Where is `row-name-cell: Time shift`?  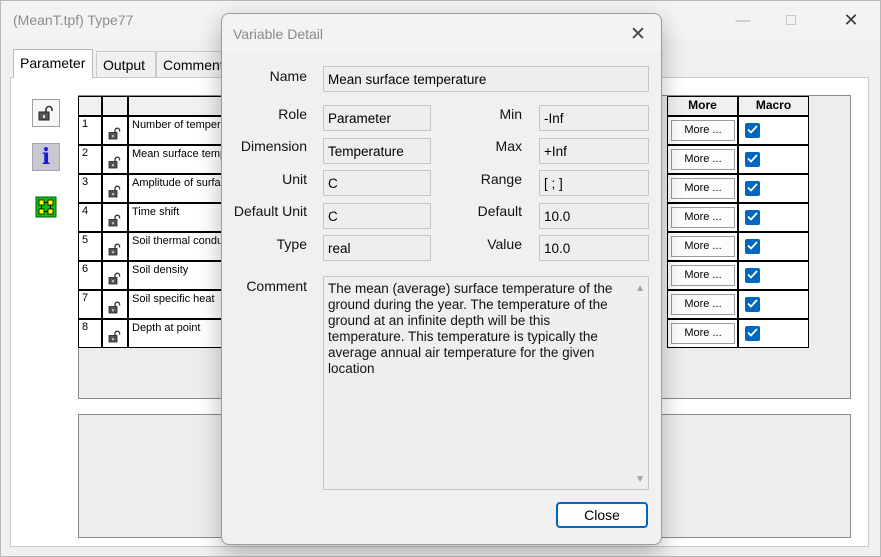
row-name-cell: Time shift is located at coordinates (175, 217).